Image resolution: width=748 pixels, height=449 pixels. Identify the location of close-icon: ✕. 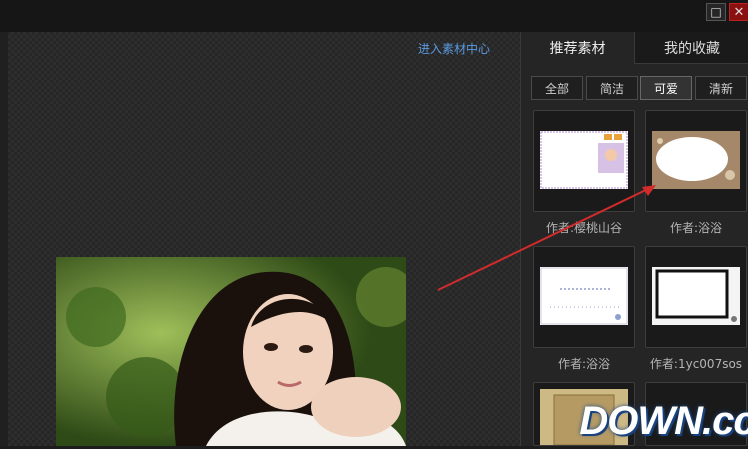
(739, 12).